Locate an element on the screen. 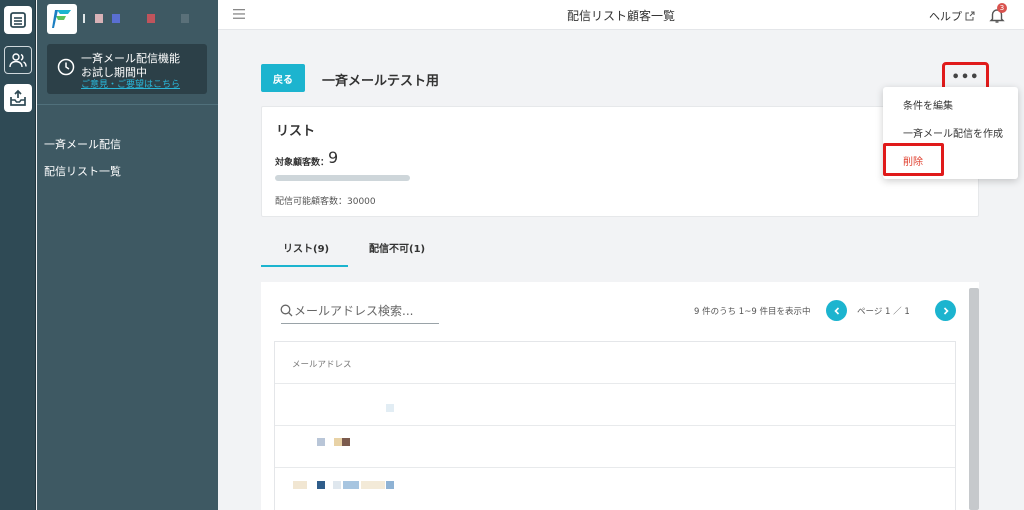 The width and height of the screenshot is (1024, 510). target-count-label: 対象顧客数： is located at coordinates (302, 163).